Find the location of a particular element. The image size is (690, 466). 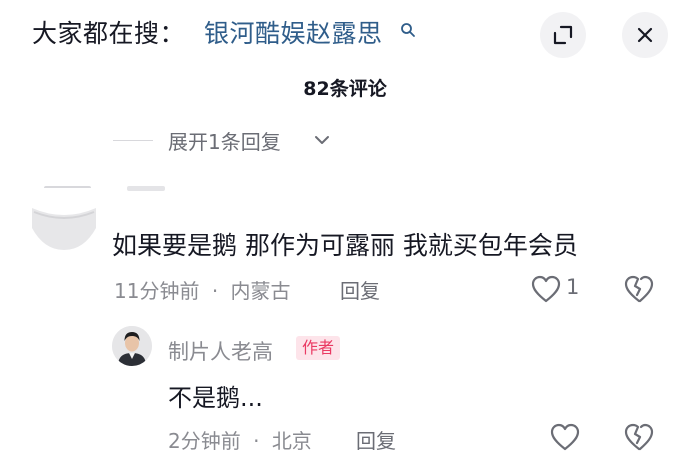

partial-text-fragment is located at coordinates (146, 188).